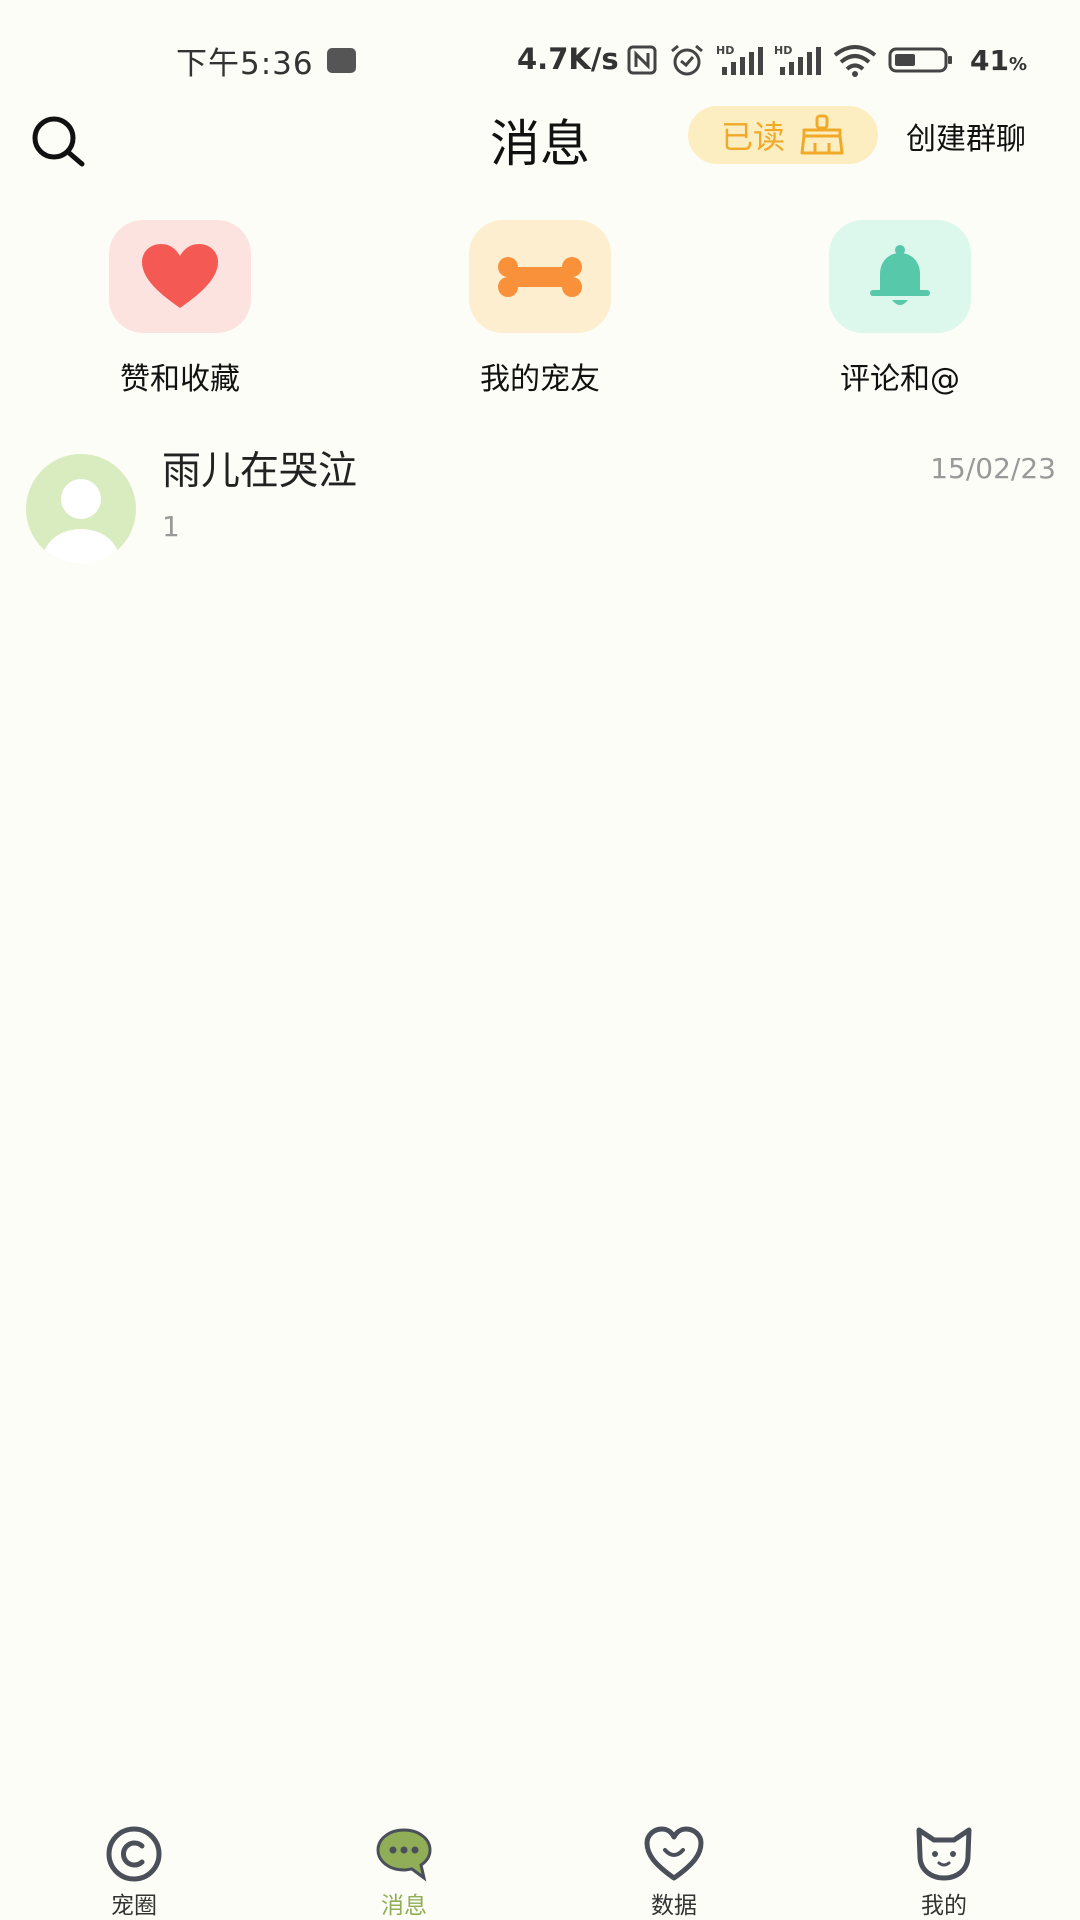  I want to click on search-icon, so click(58, 141).